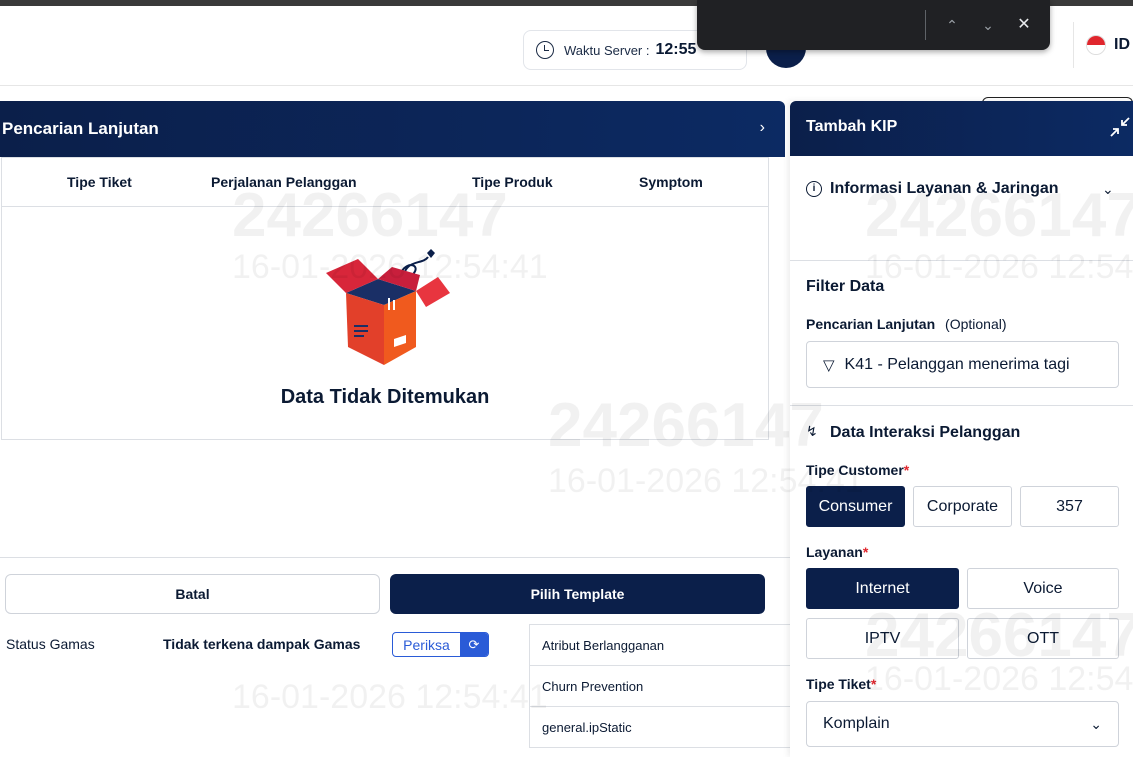  I want to click on filter-icon: ▽, so click(829, 365).